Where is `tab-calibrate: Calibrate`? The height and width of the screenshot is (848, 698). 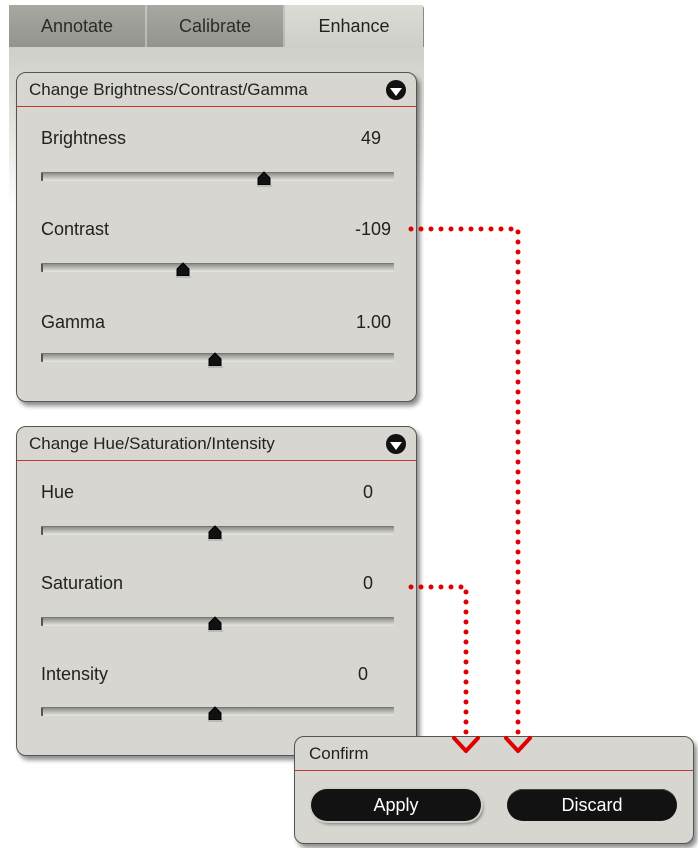
tab-calibrate: Calibrate is located at coordinates (216, 26).